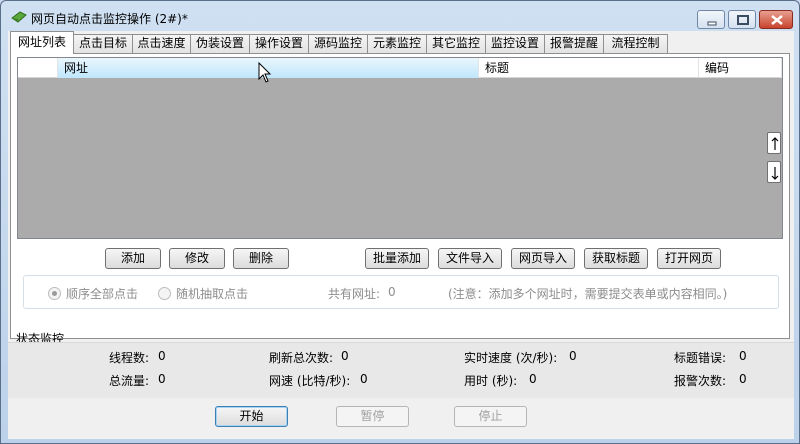 The width and height of the screenshot is (800, 444). What do you see at coordinates (740, 68) in the screenshot?
I see `header-encoding-column: 编码` at bounding box center [740, 68].